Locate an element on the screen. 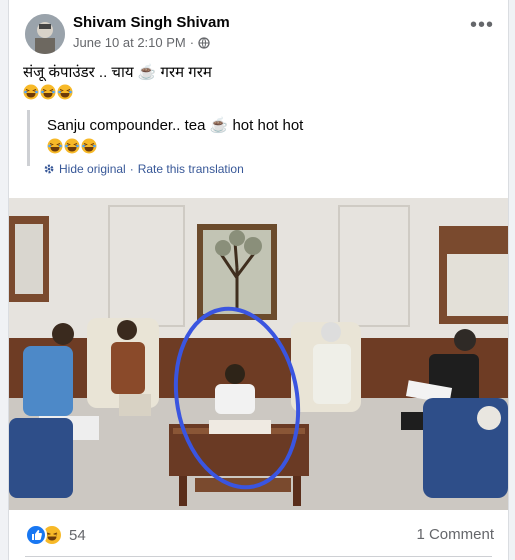 The image size is (515, 560). author-name: Shivam Singh Shivam is located at coordinates (151, 22).